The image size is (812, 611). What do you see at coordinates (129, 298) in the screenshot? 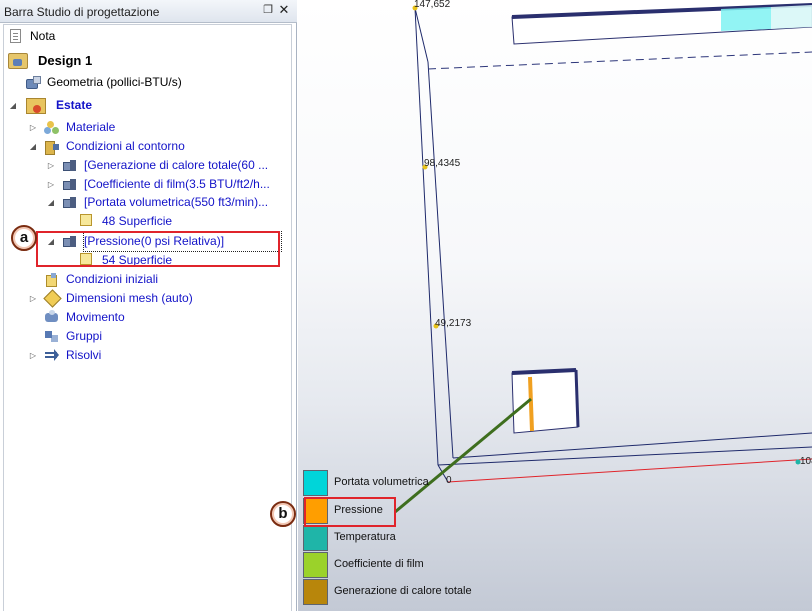
I see `tree-item-label: Dimensioni mesh (auto)` at bounding box center [129, 298].